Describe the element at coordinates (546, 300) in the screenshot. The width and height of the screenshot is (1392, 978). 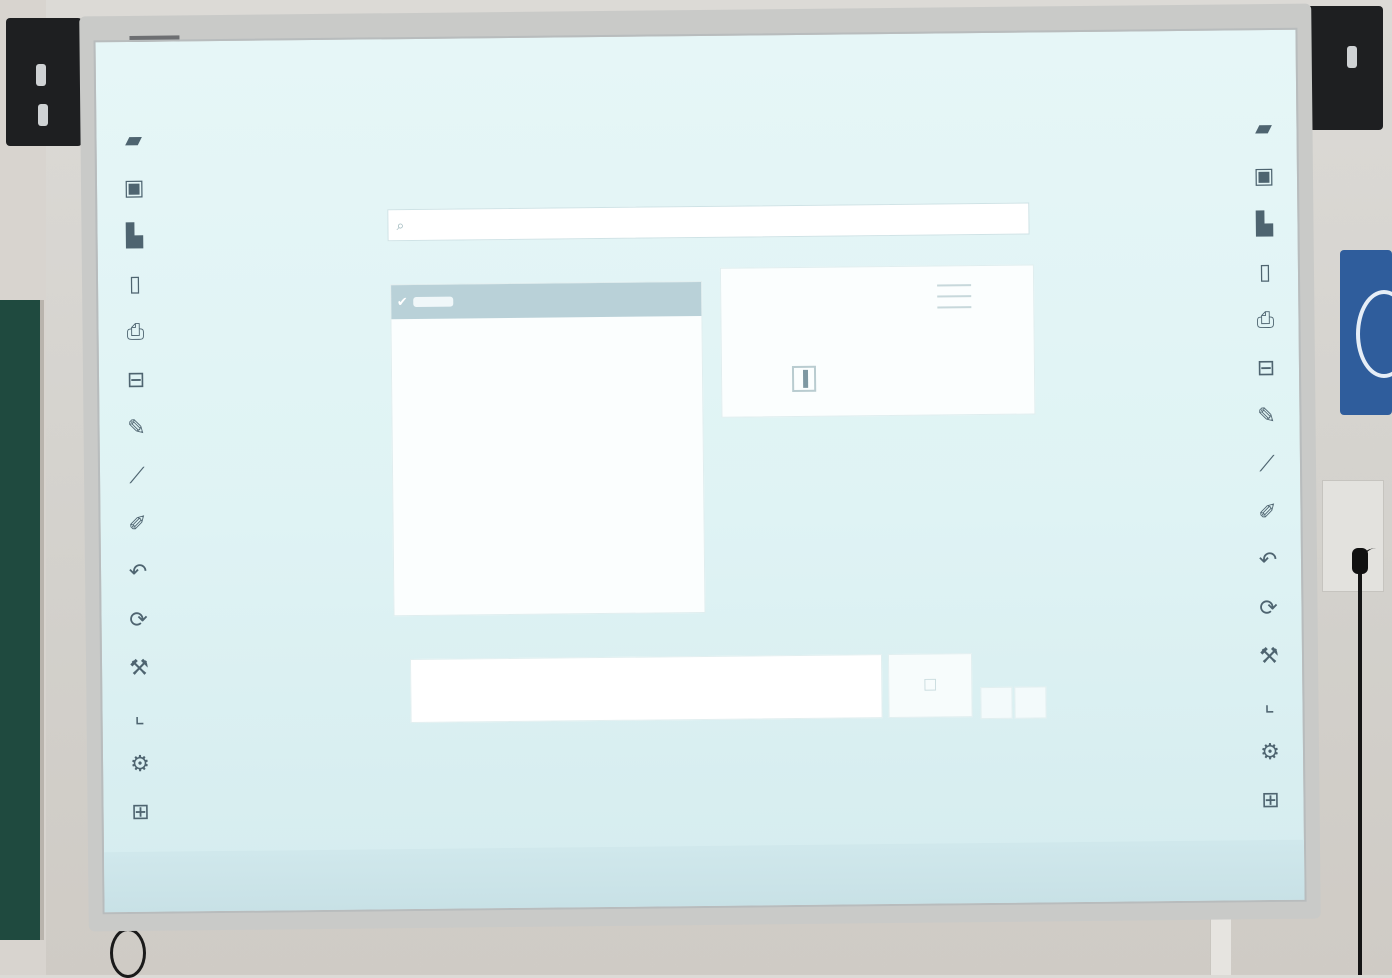
I see `list-item: ✔` at that location.